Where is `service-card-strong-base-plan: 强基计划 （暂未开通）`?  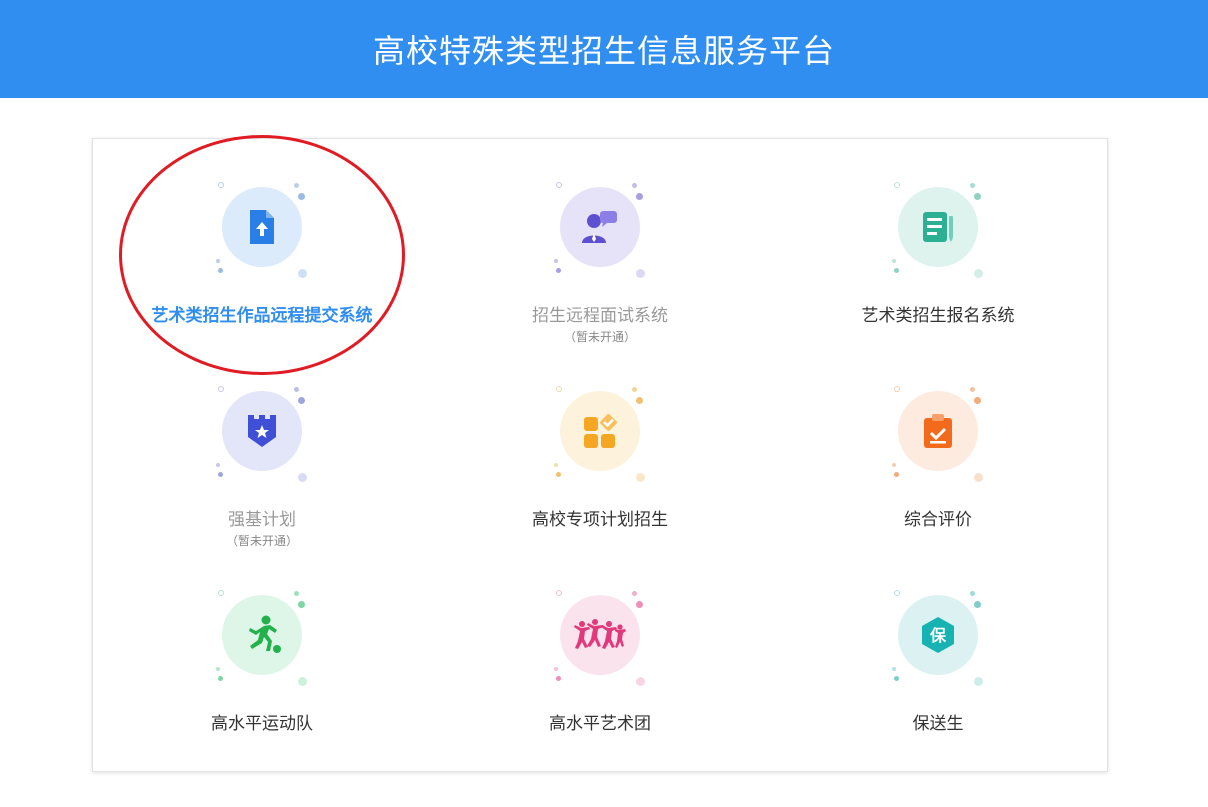 service-card-strong-base-plan: 强基计划 （暂未开通） is located at coordinates (262, 483).